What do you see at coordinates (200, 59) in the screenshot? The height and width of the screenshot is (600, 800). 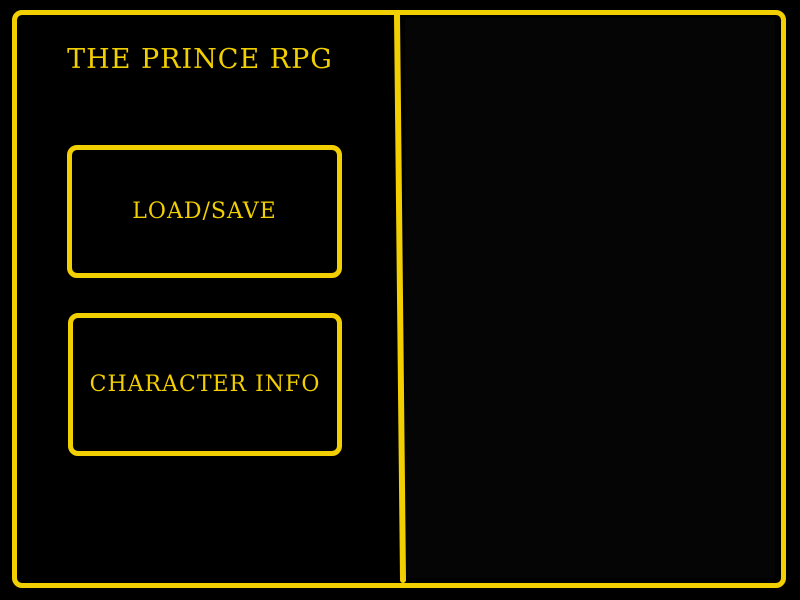 I see `game-title: THE PRINCE RPG` at bounding box center [200, 59].